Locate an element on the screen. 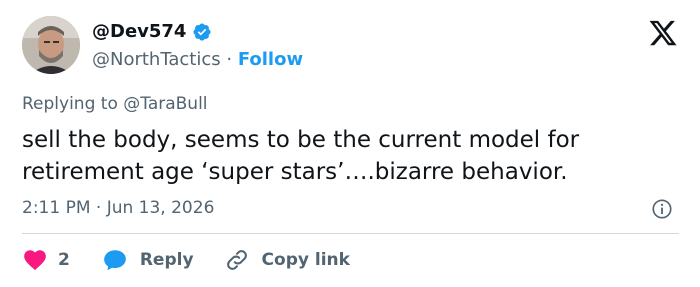 This screenshot has width=700, height=287. reply-label: Reply is located at coordinates (166, 260).